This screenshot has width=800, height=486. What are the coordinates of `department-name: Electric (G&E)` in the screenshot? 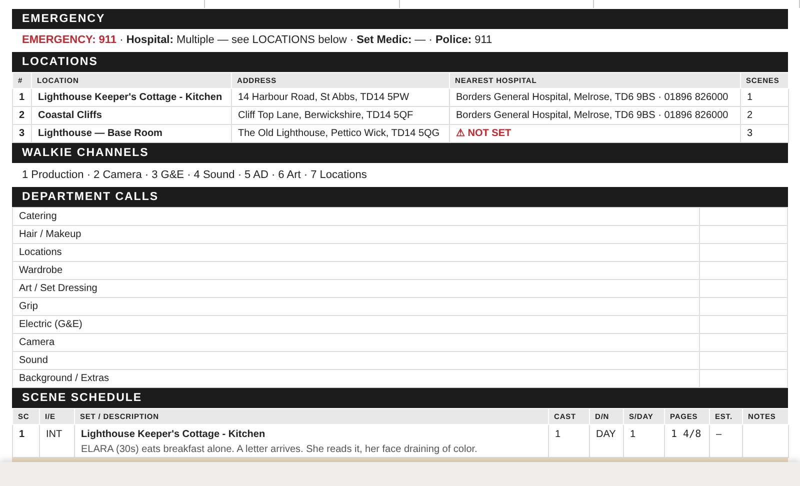 It's located at (356, 325).